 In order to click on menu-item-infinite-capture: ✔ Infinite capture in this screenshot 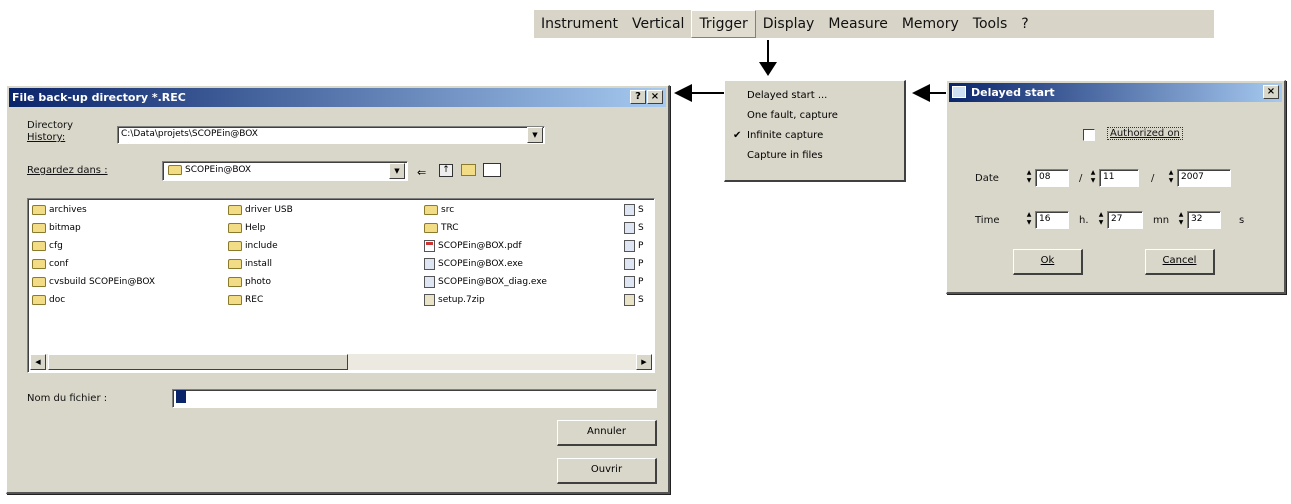, I will do `click(814, 136)`.